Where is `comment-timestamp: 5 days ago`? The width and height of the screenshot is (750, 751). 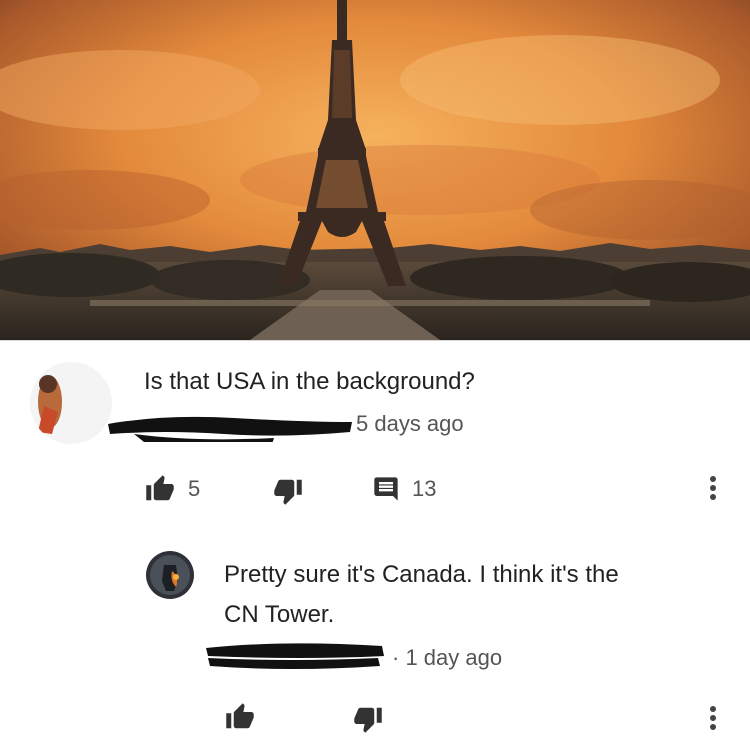 comment-timestamp: 5 days ago is located at coordinates (410, 423).